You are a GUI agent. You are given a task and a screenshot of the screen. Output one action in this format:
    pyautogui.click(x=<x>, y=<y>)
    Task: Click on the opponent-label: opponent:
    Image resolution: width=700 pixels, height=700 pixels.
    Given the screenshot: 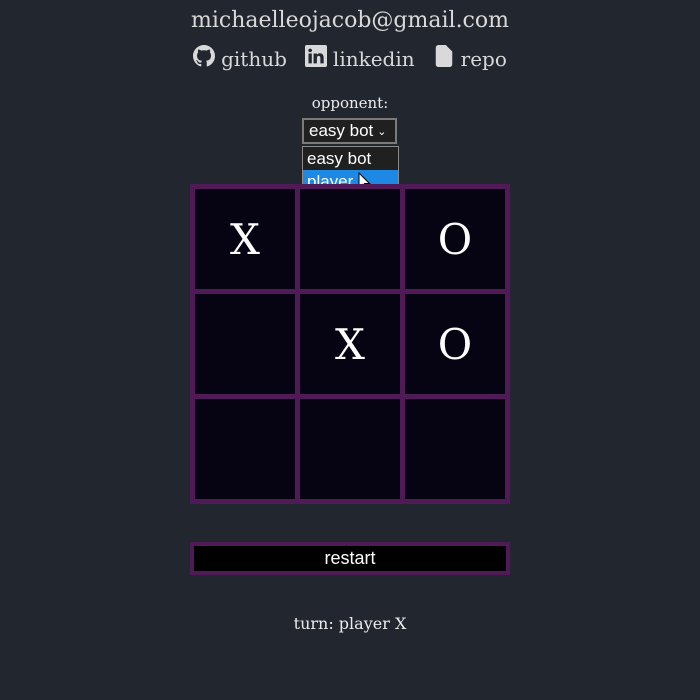 What is the action you would take?
    pyautogui.click(x=350, y=103)
    